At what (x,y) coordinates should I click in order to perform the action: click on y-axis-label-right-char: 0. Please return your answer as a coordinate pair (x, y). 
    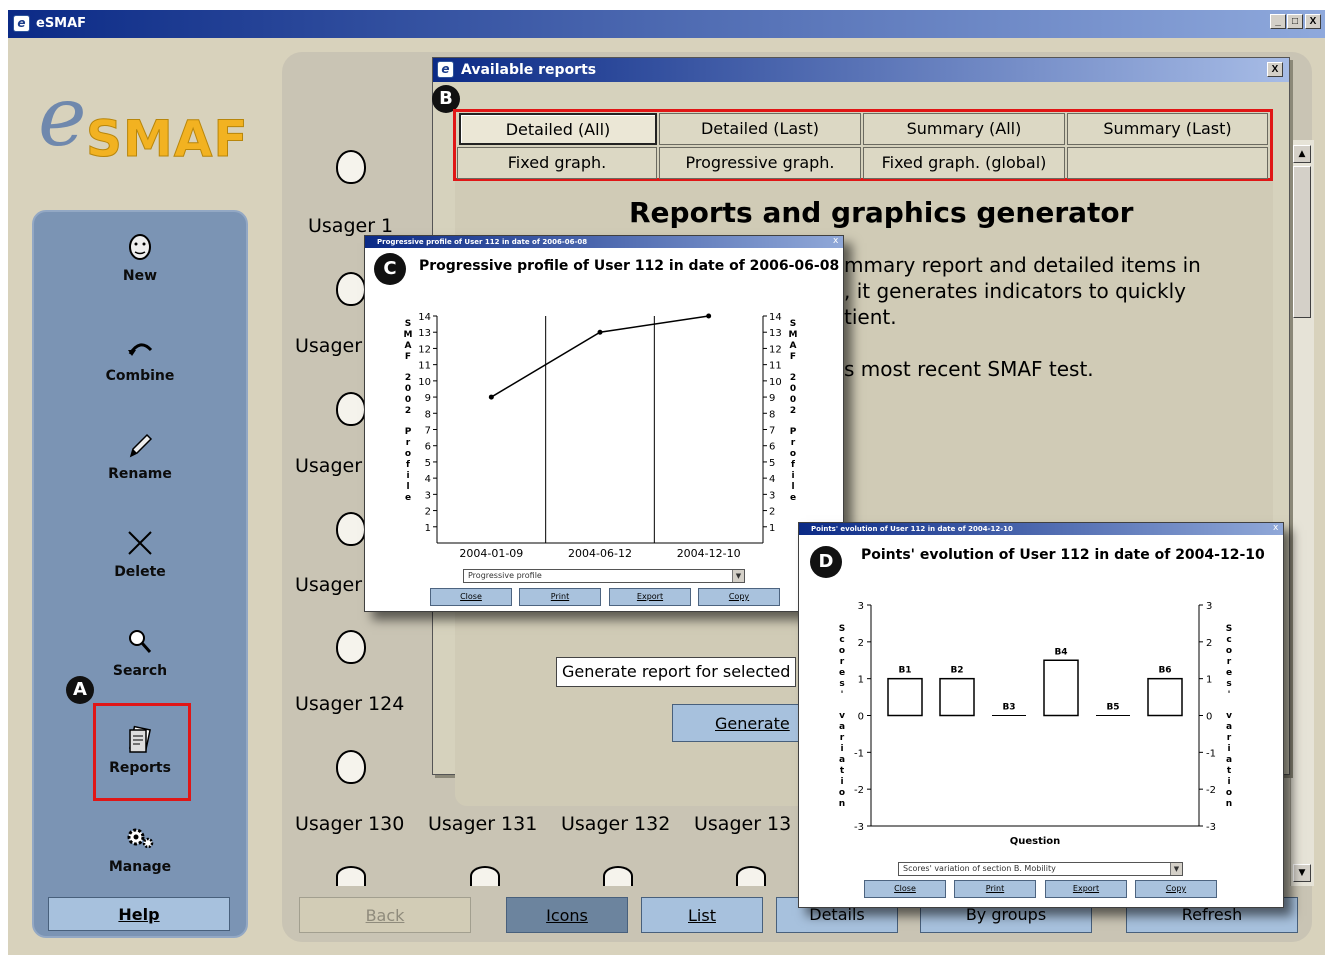
    Looking at the image, I should click on (793, 389).